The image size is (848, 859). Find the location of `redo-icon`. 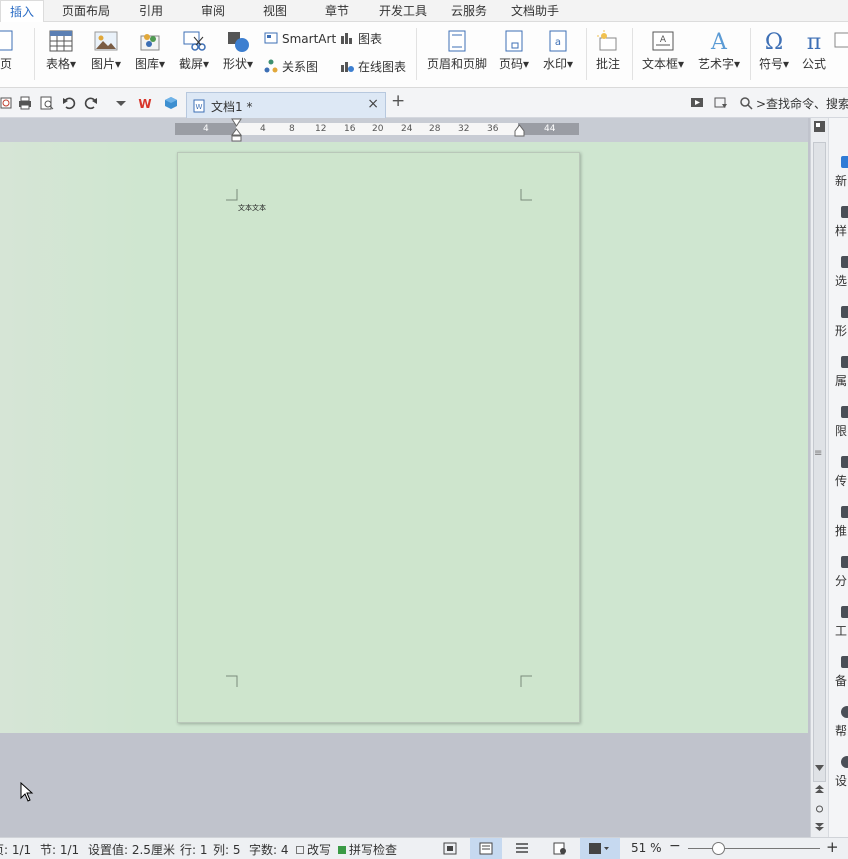

redo-icon is located at coordinates (91, 103).